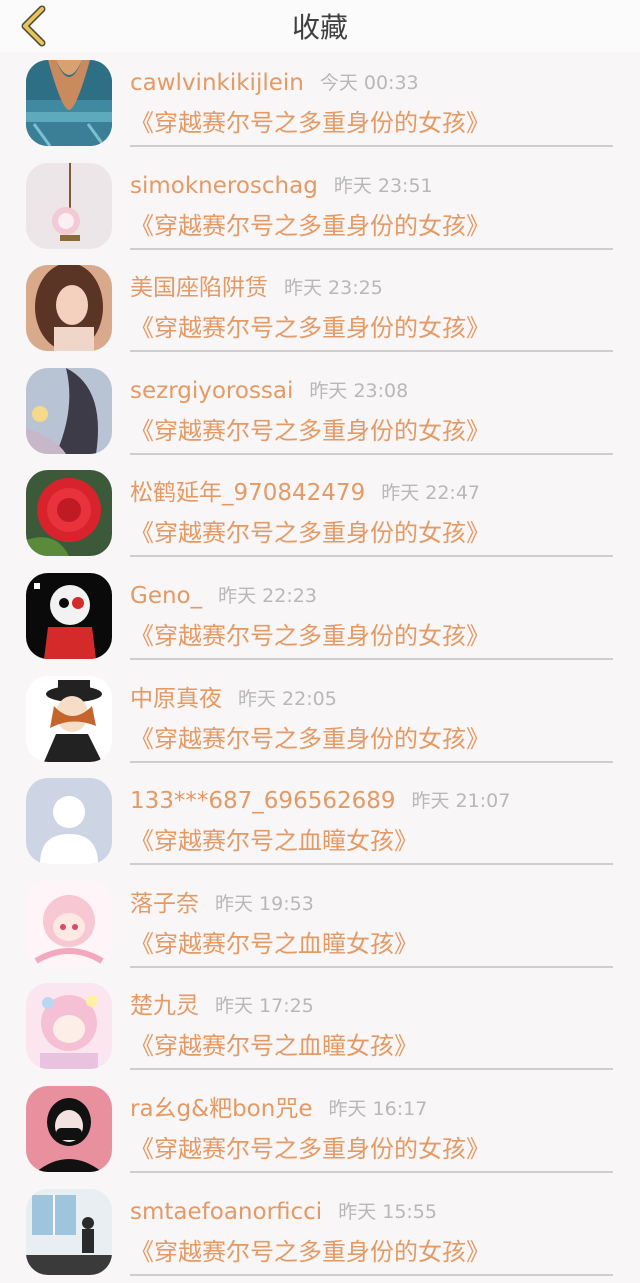  Describe the element at coordinates (264, 903) in the screenshot. I see `timestamp: 昨天 19:53` at that location.